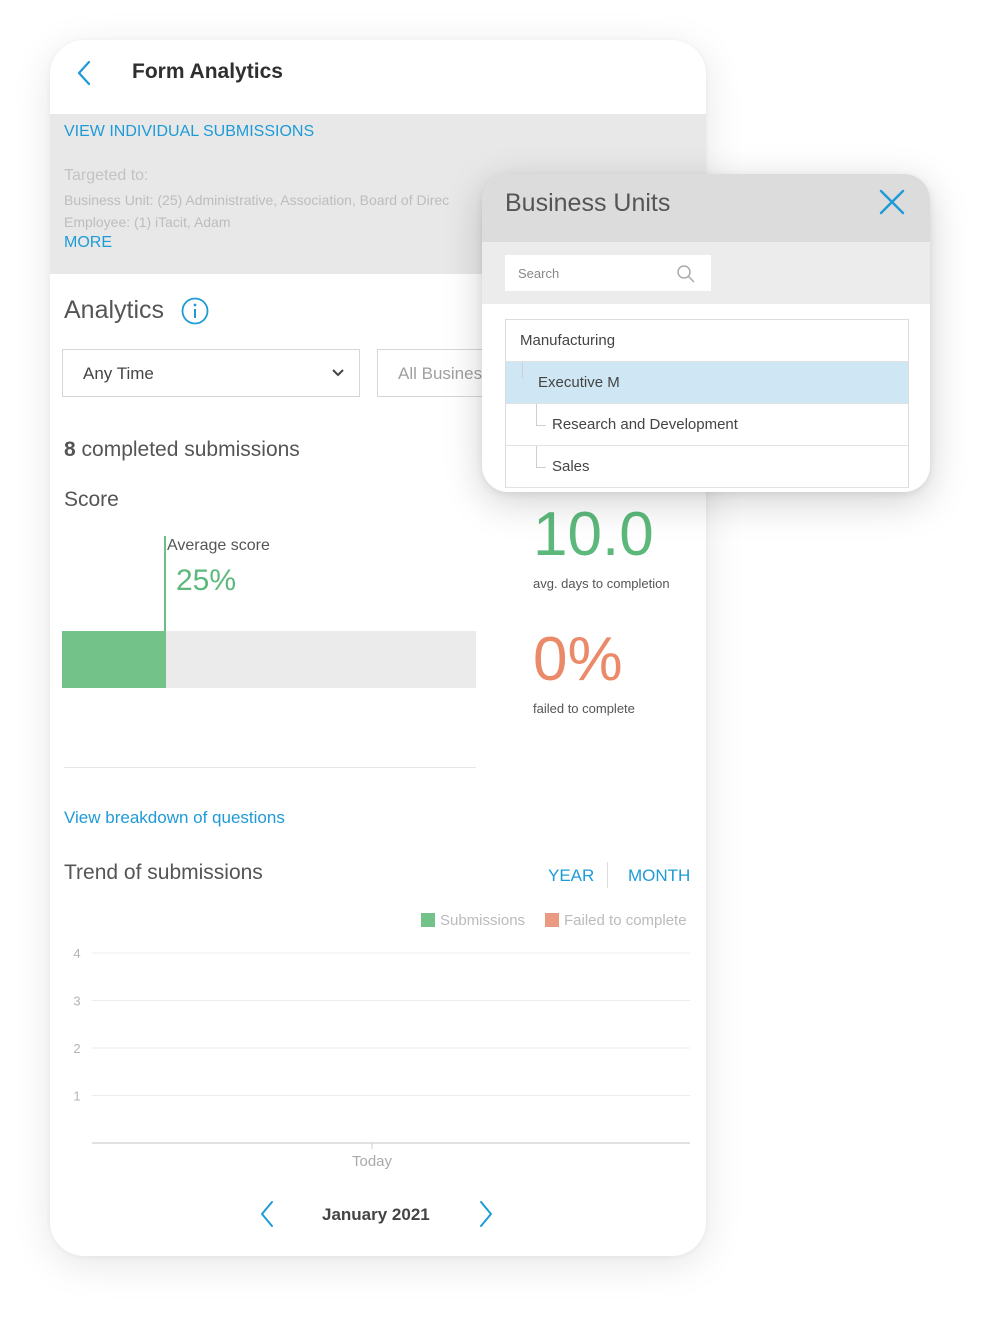 The image size is (1001, 1337). Describe the element at coordinates (91, 499) in the screenshot. I see `score-heading: Score` at that location.